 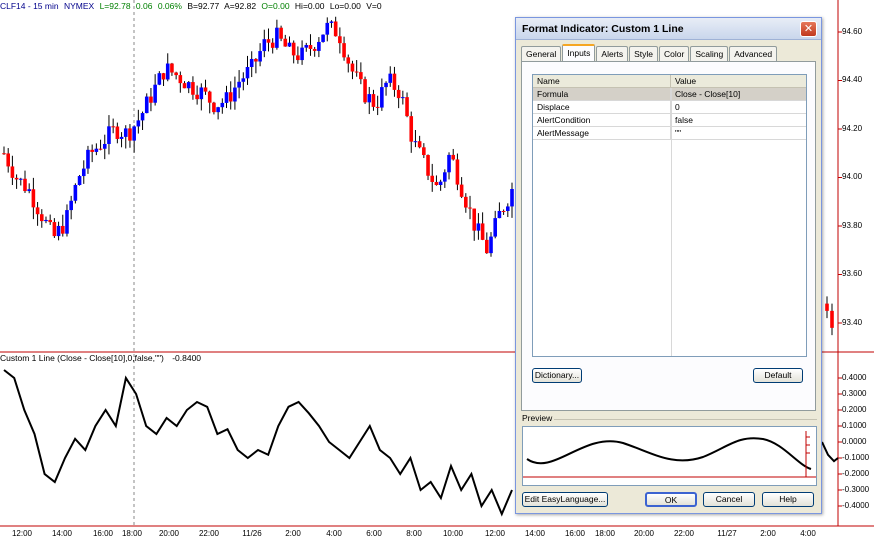 What do you see at coordinates (768, 533) in the screenshot?
I see `time-tick-label: 2:00` at bounding box center [768, 533].